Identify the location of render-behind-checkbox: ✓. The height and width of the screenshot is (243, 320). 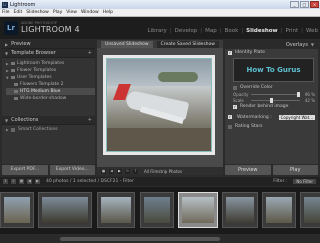
(235, 106).